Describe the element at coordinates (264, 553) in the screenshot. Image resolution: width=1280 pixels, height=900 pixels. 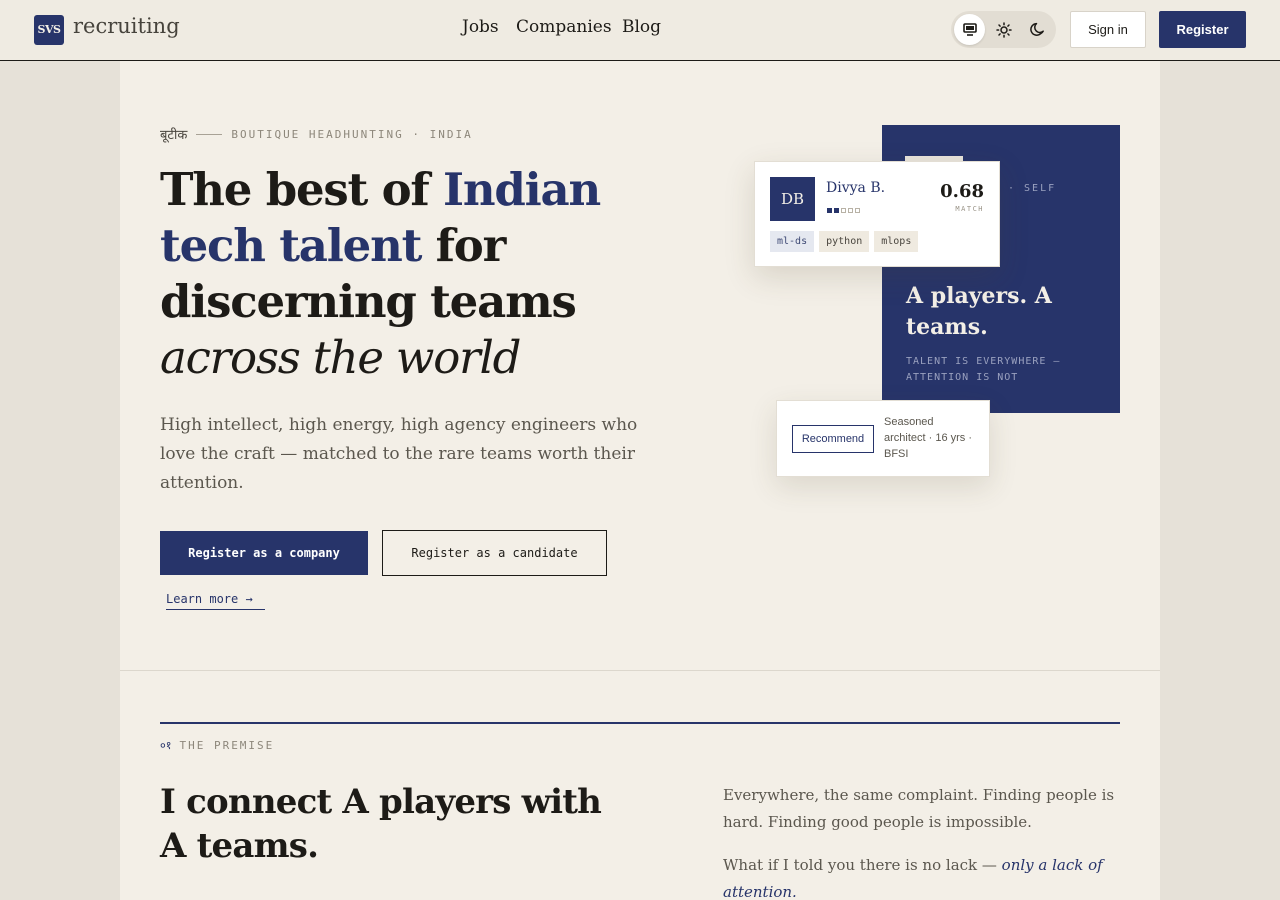
I see `register-company-button: Register as a company` at that location.